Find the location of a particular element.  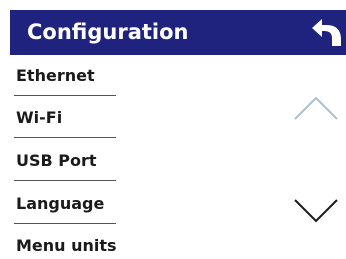

chevron-up-icon is located at coordinates (316, 108).